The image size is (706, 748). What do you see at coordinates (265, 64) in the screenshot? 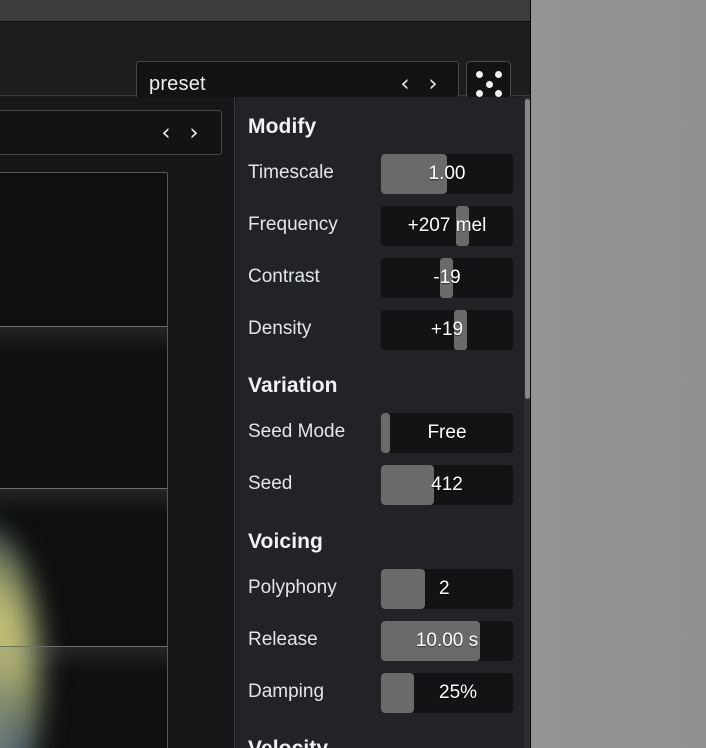
I see `preset-header-bar: preset ‹ ›` at bounding box center [265, 64].